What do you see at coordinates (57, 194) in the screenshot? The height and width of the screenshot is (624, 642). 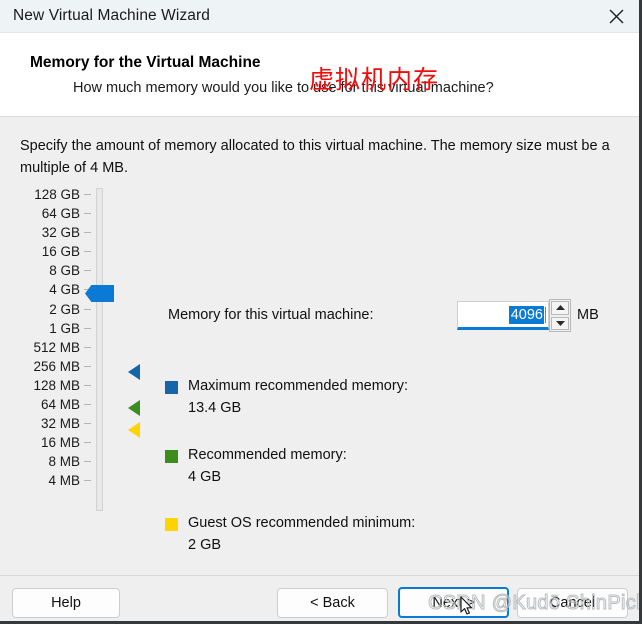 I see `scale-label: 128 GB` at bounding box center [57, 194].